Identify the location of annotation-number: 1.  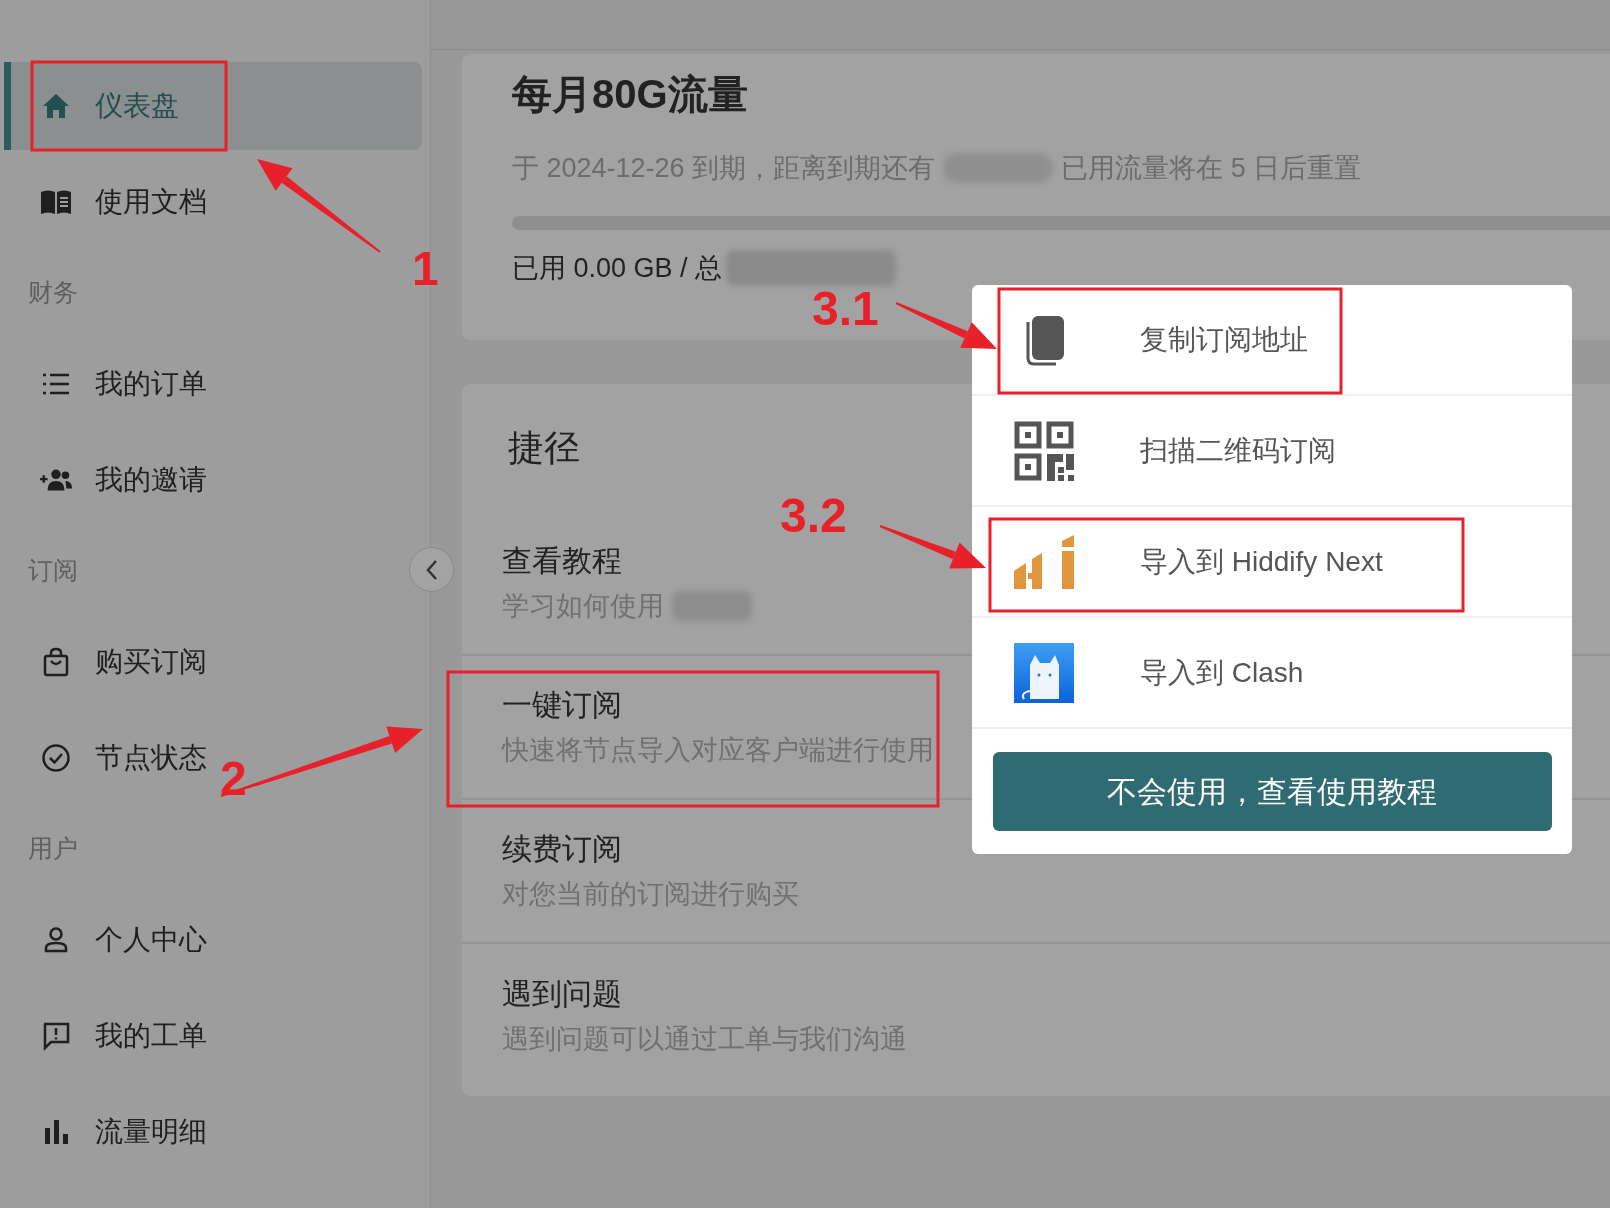
(425, 268).